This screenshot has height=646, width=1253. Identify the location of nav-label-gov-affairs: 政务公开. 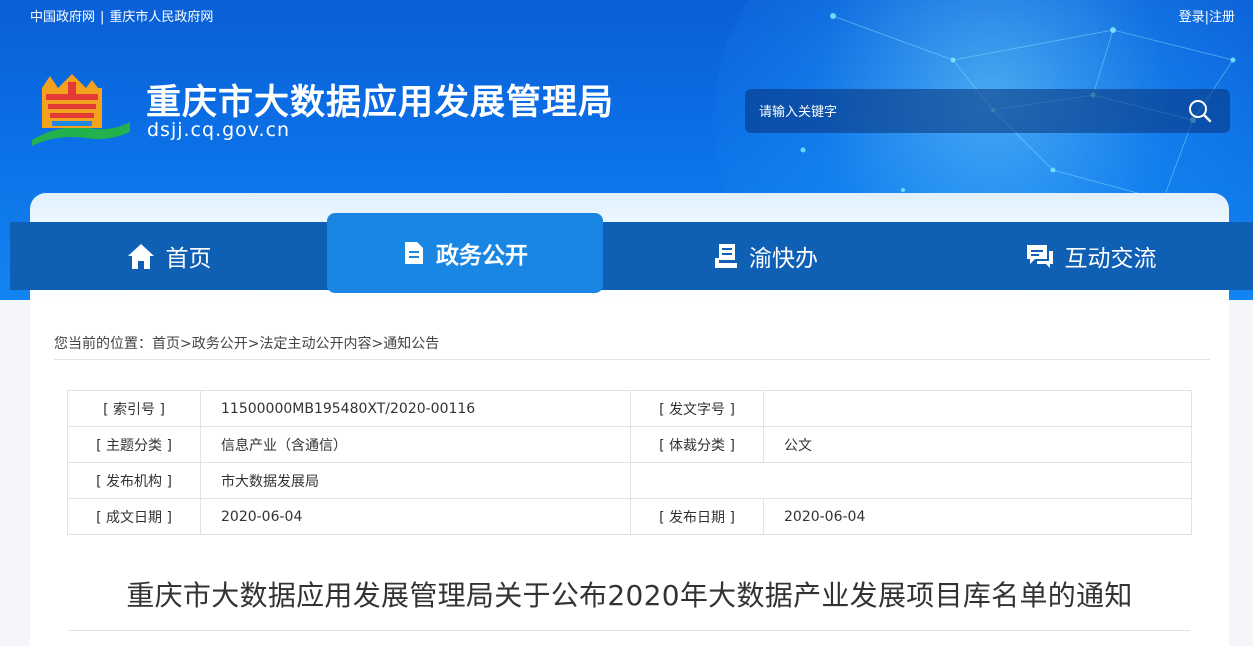
(482, 256).